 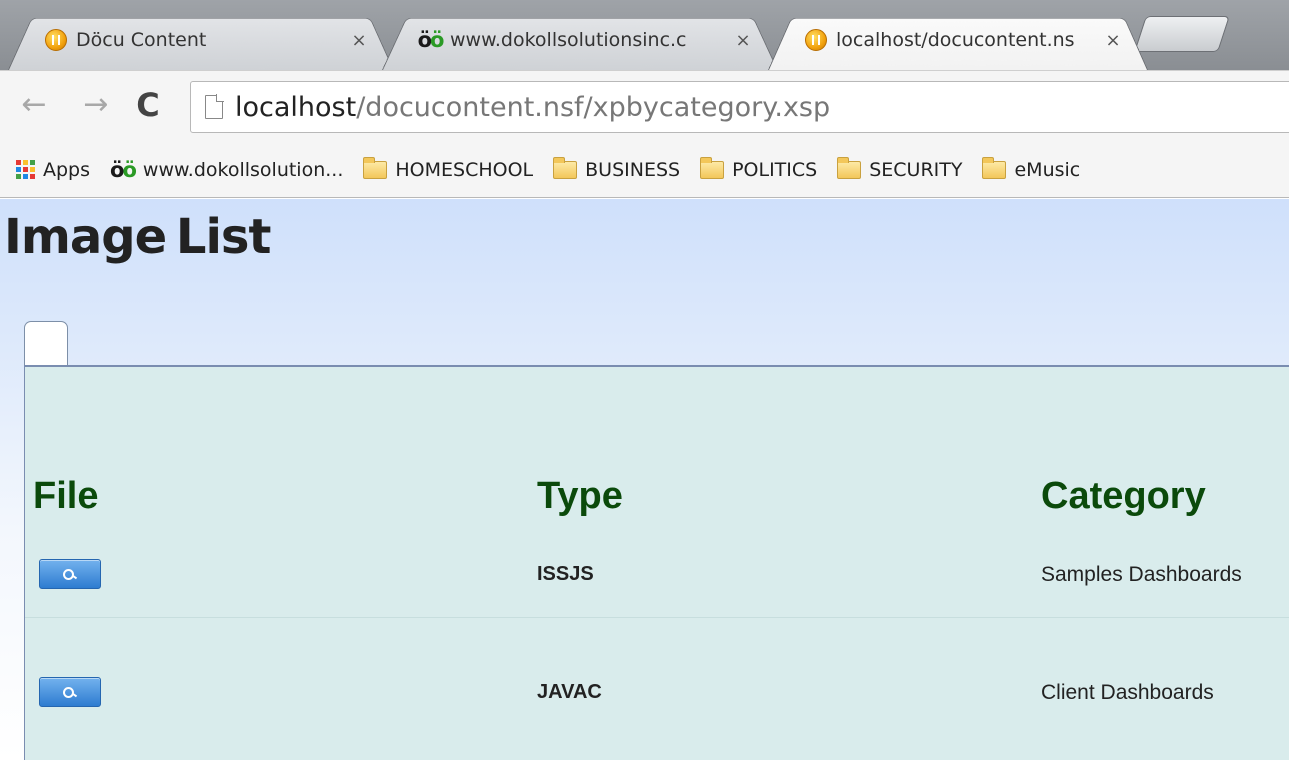 What do you see at coordinates (96, 105) in the screenshot?
I see `forward-arrow-icon: →` at bounding box center [96, 105].